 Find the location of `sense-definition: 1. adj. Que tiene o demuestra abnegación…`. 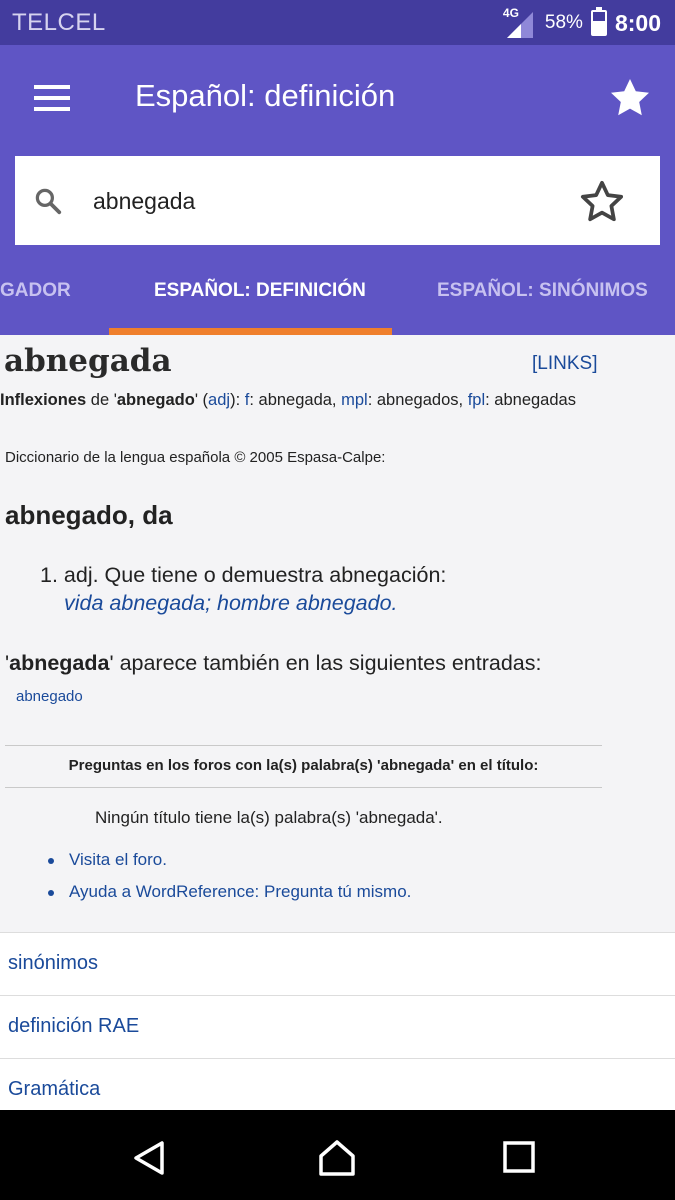

sense-definition: 1. adj. Que tiene o demuestra abnegación… is located at coordinates (243, 575).